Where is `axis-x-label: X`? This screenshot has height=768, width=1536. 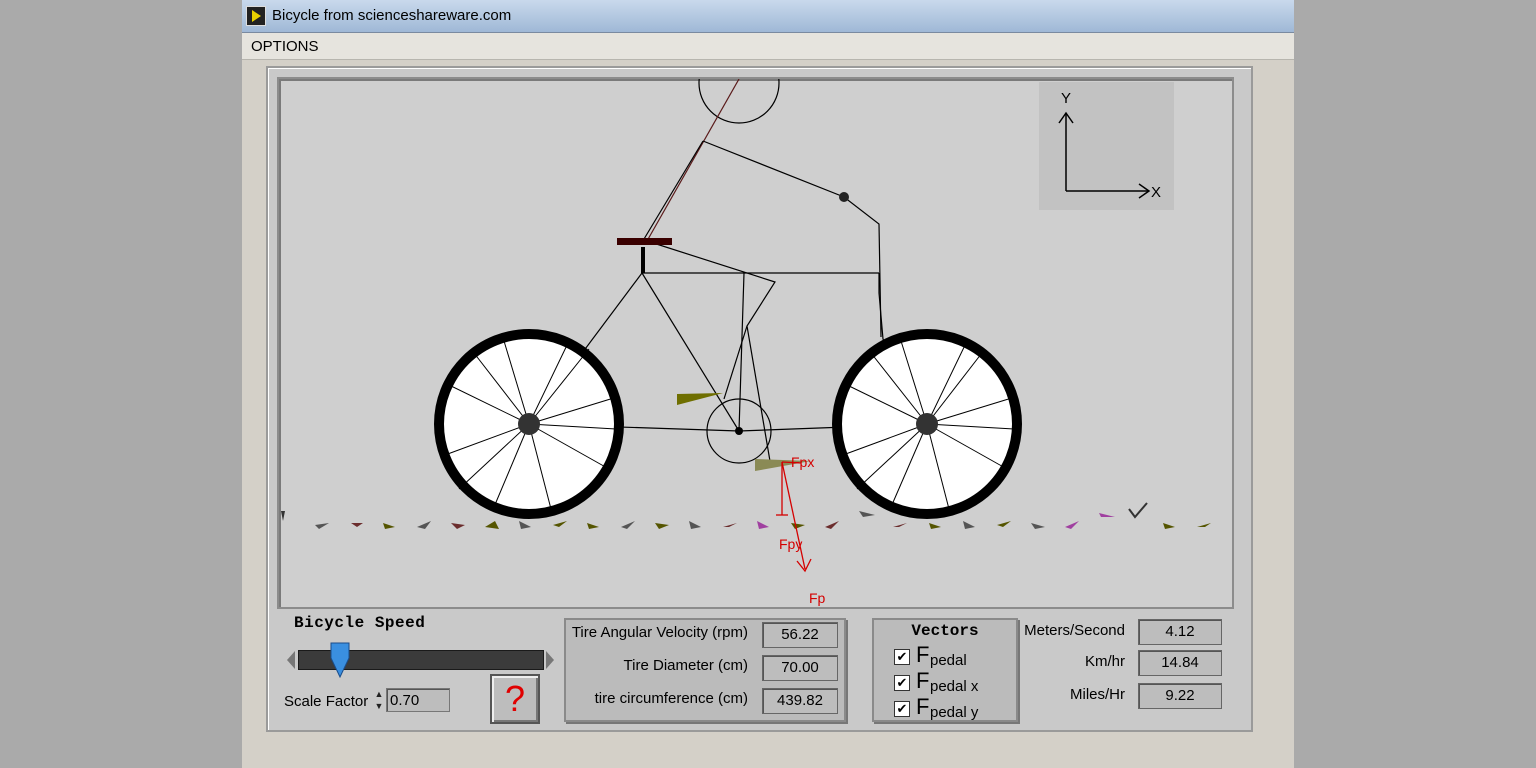 axis-x-label: X is located at coordinates (1156, 192).